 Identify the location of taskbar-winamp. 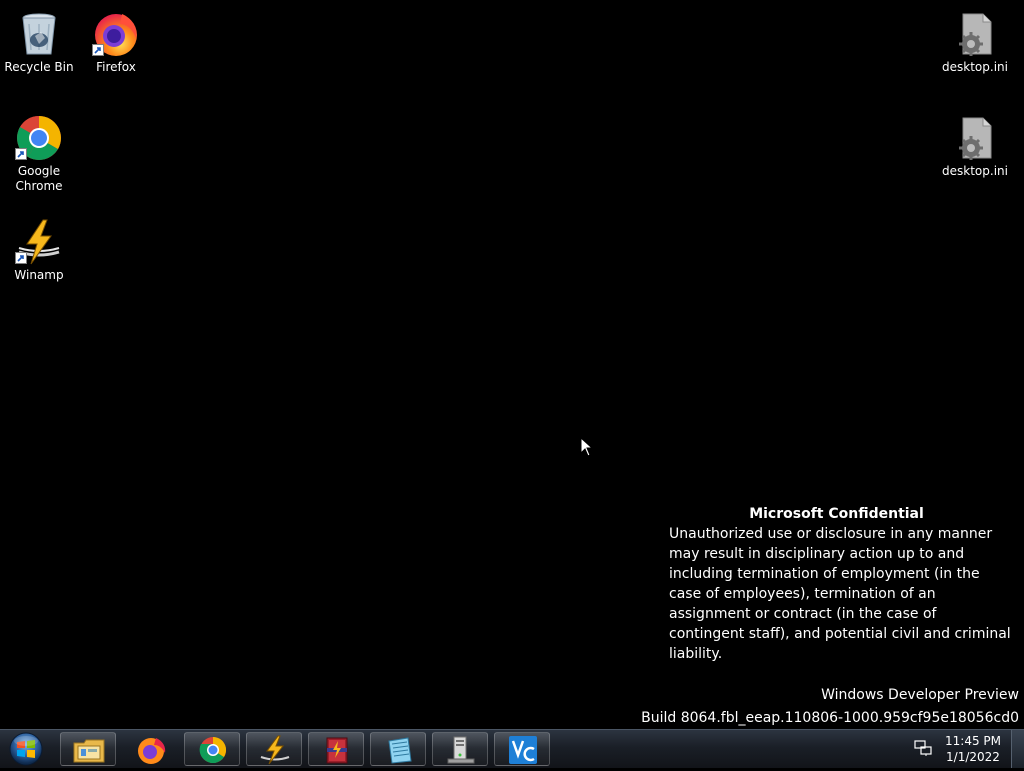
(274, 749).